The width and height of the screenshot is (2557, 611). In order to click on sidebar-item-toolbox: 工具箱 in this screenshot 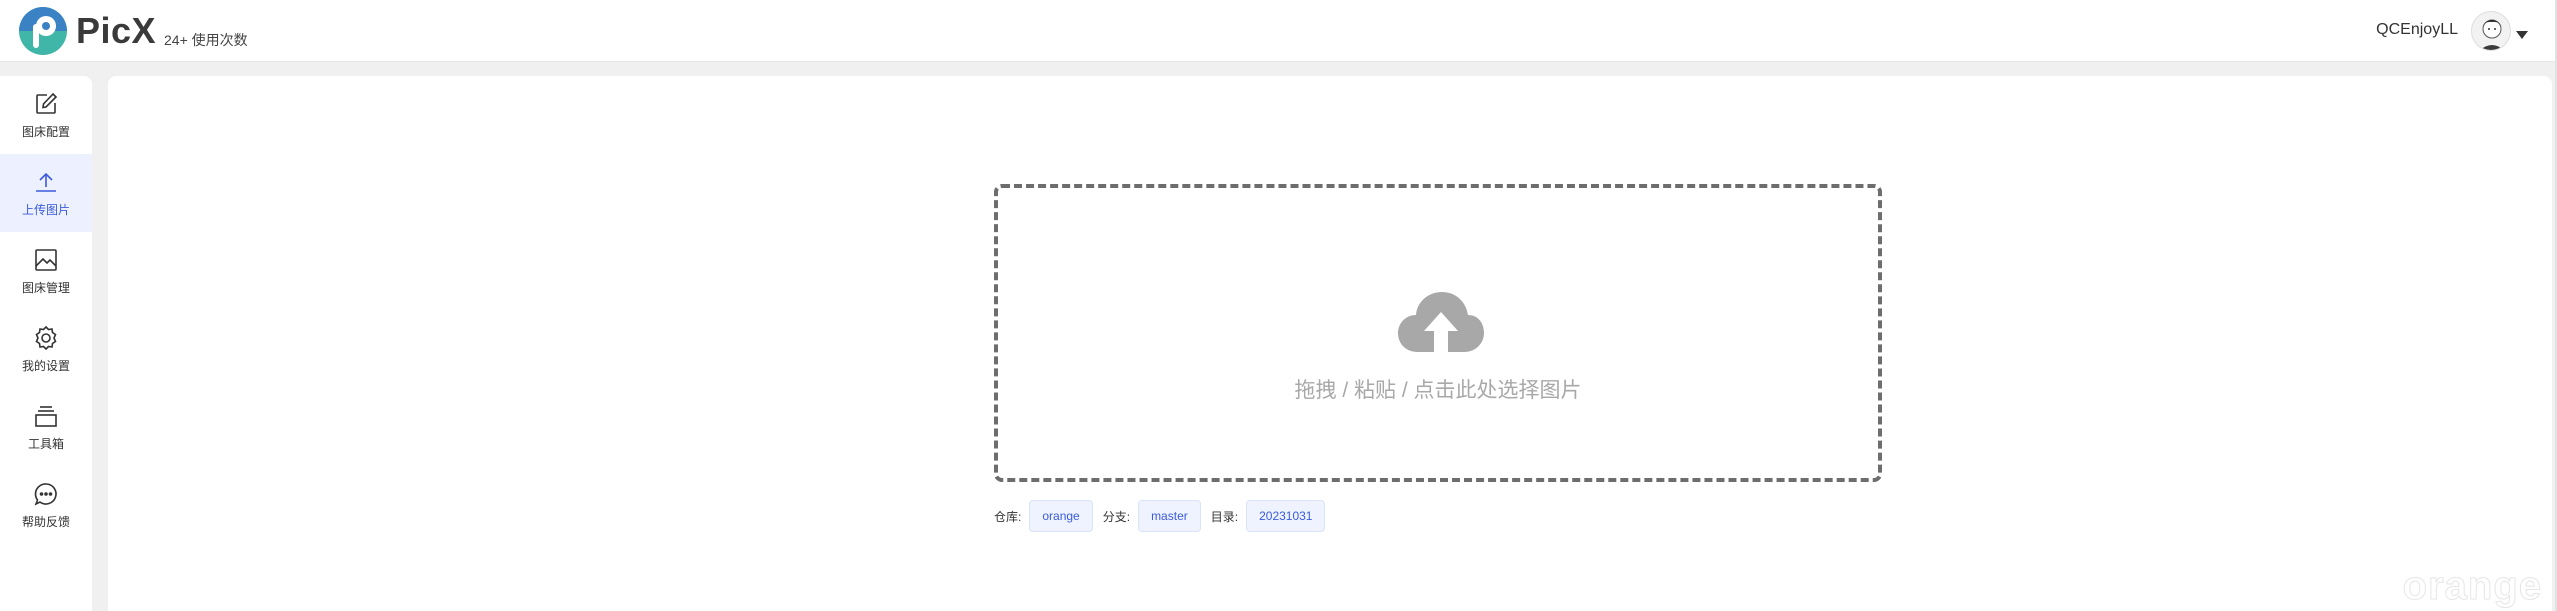, I will do `click(46, 427)`.